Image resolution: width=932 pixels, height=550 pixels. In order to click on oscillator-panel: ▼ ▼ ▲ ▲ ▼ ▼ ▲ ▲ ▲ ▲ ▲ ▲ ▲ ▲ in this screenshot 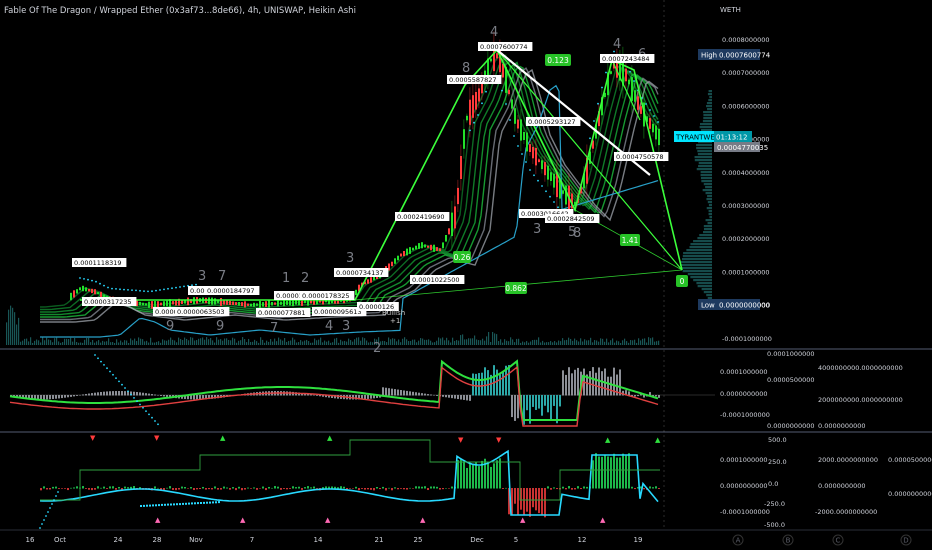, I will do `click(350, 481)`.